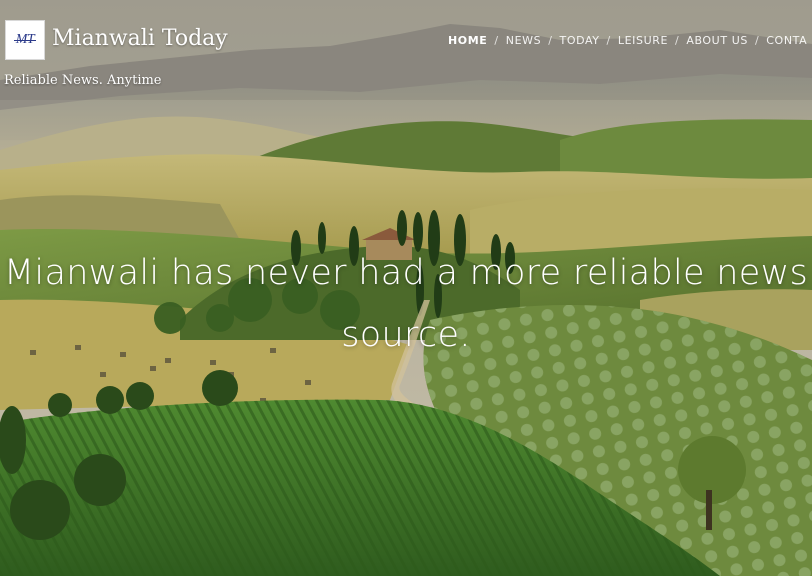  What do you see at coordinates (467, 40) in the screenshot?
I see `nav-home: HOME` at bounding box center [467, 40].